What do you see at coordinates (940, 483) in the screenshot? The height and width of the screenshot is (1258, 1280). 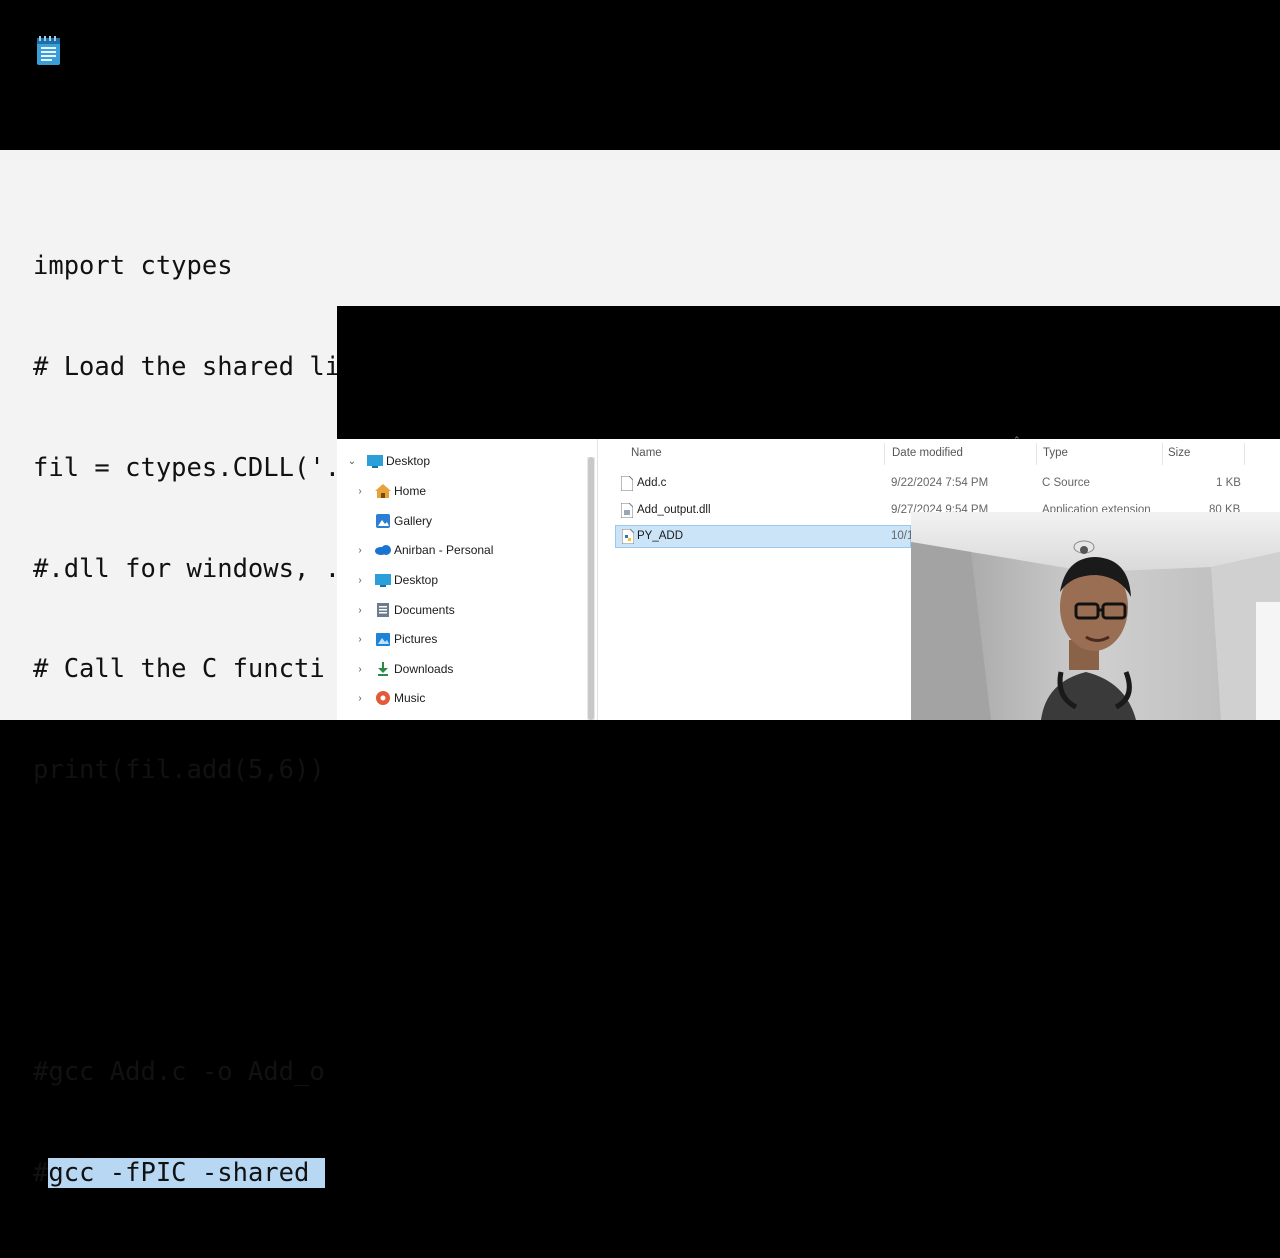 I see `file-date: 9/22/2024 7:54 PM` at bounding box center [940, 483].